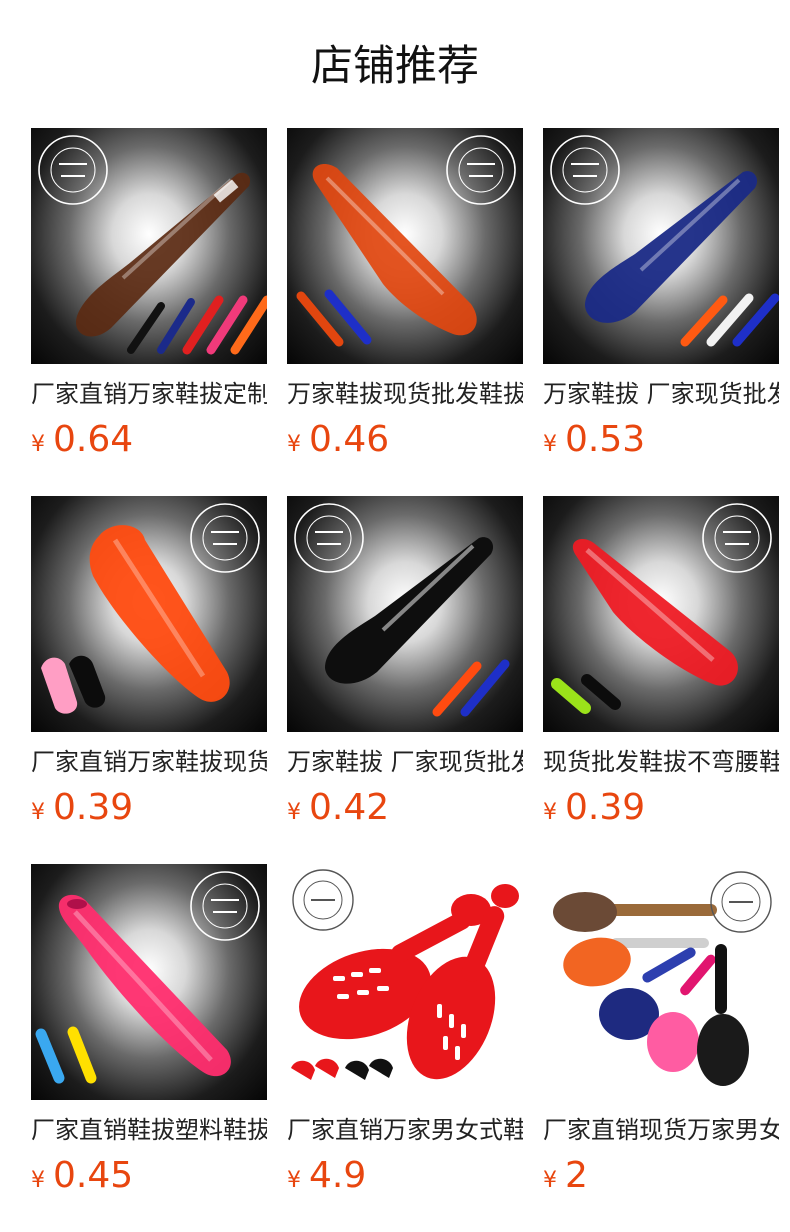 This screenshot has height=1232, width=790. I want to click on product-price: ¥0.46, so click(405, 440).